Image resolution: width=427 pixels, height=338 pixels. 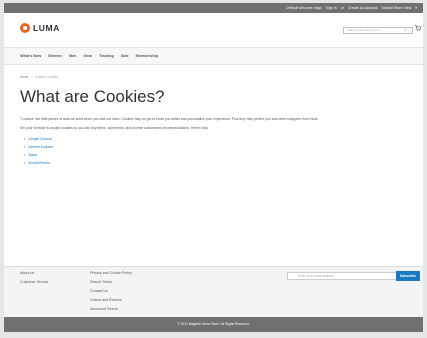 I want to click on logo: LUMA, so click(x=40, y=28).